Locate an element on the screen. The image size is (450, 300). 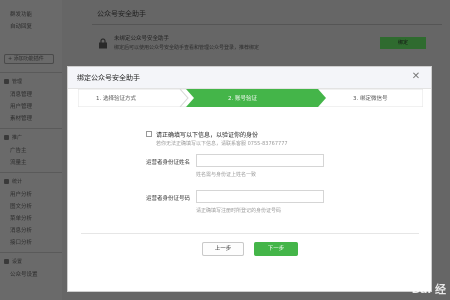
sidebar-group-manage: 管理 is located at coordinates (13, 81).